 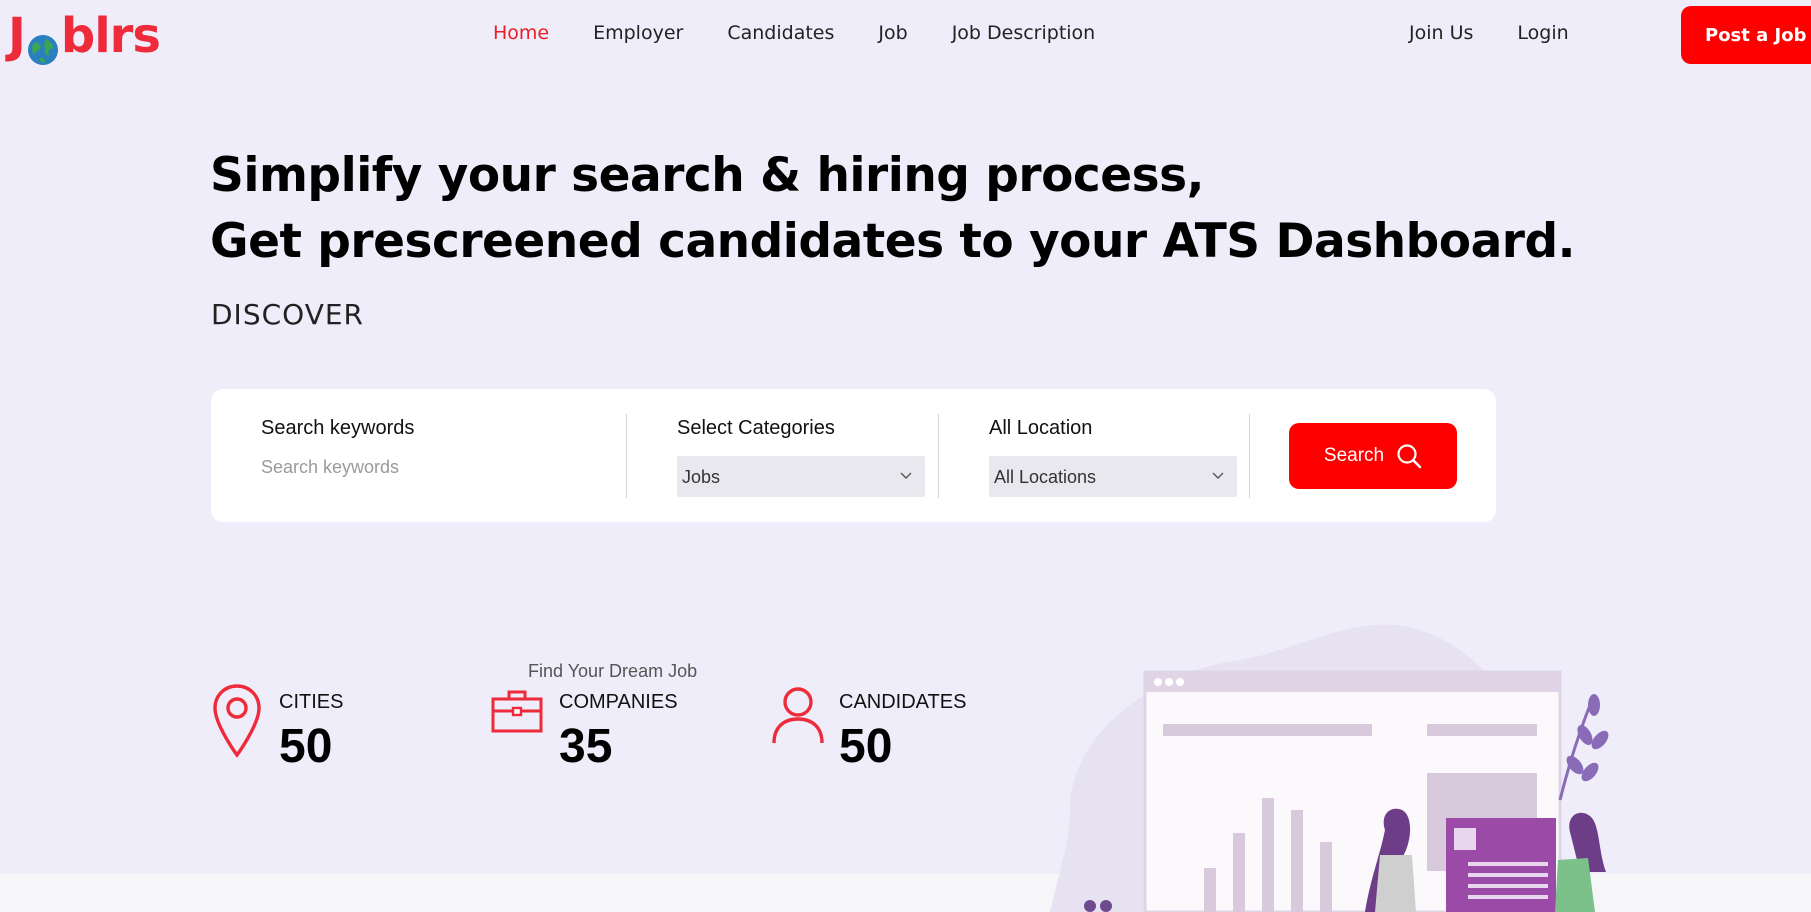 I want to click on nav-job-description: Job Description, so click(x=1024, y=33).